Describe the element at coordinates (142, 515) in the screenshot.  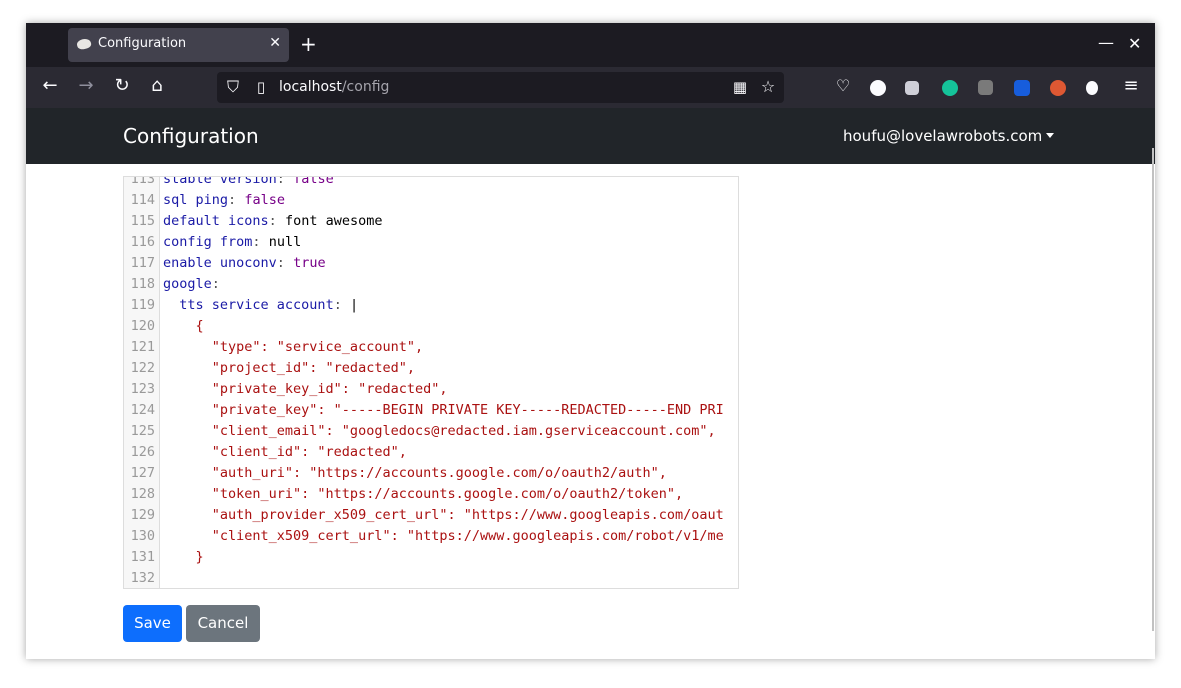
I see `line-number: 129` at that location.